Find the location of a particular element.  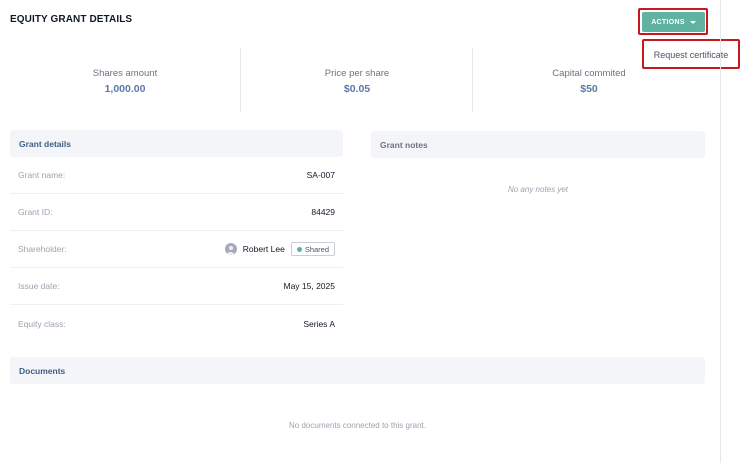

row-label: Equity class: is located at coordinates (42, 323).